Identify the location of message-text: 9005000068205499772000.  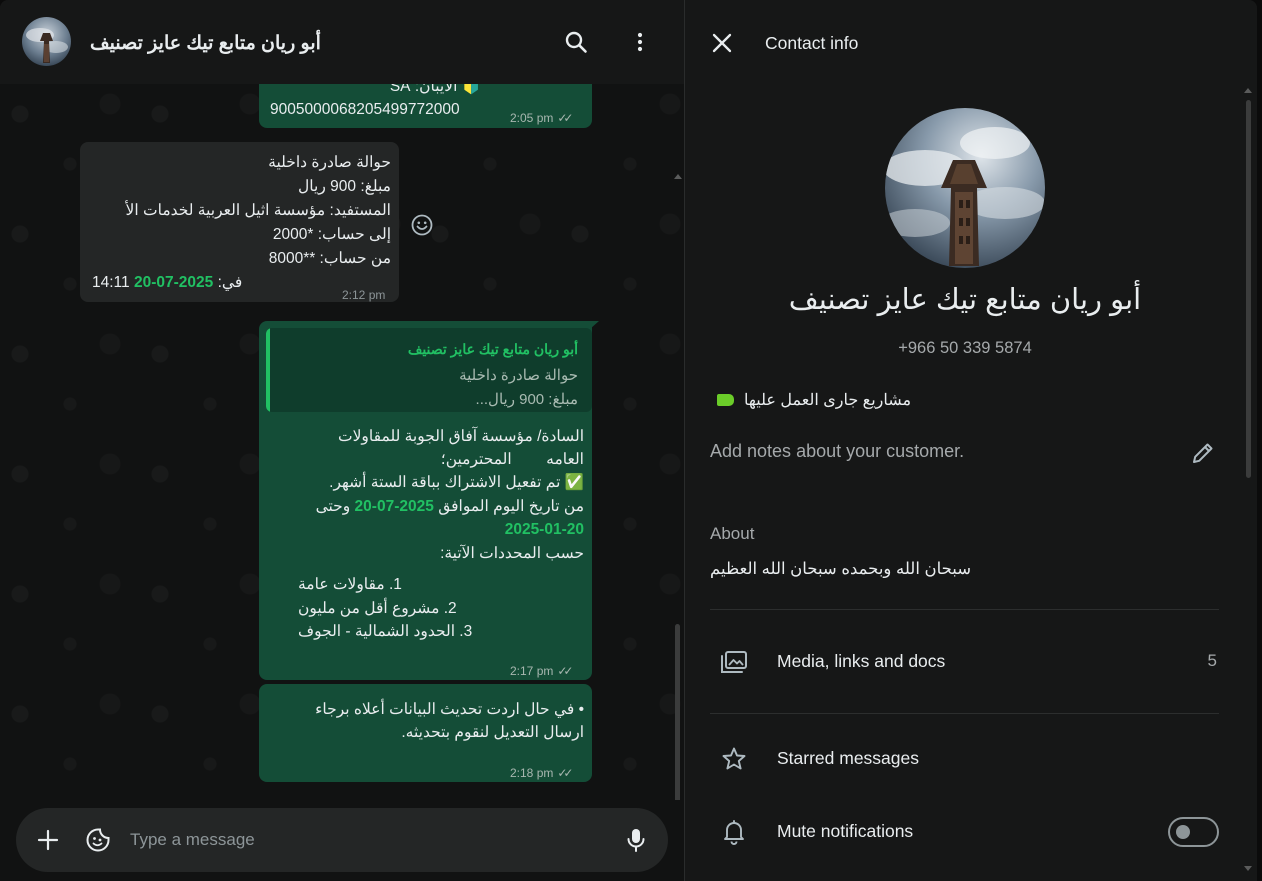
(365, 109).